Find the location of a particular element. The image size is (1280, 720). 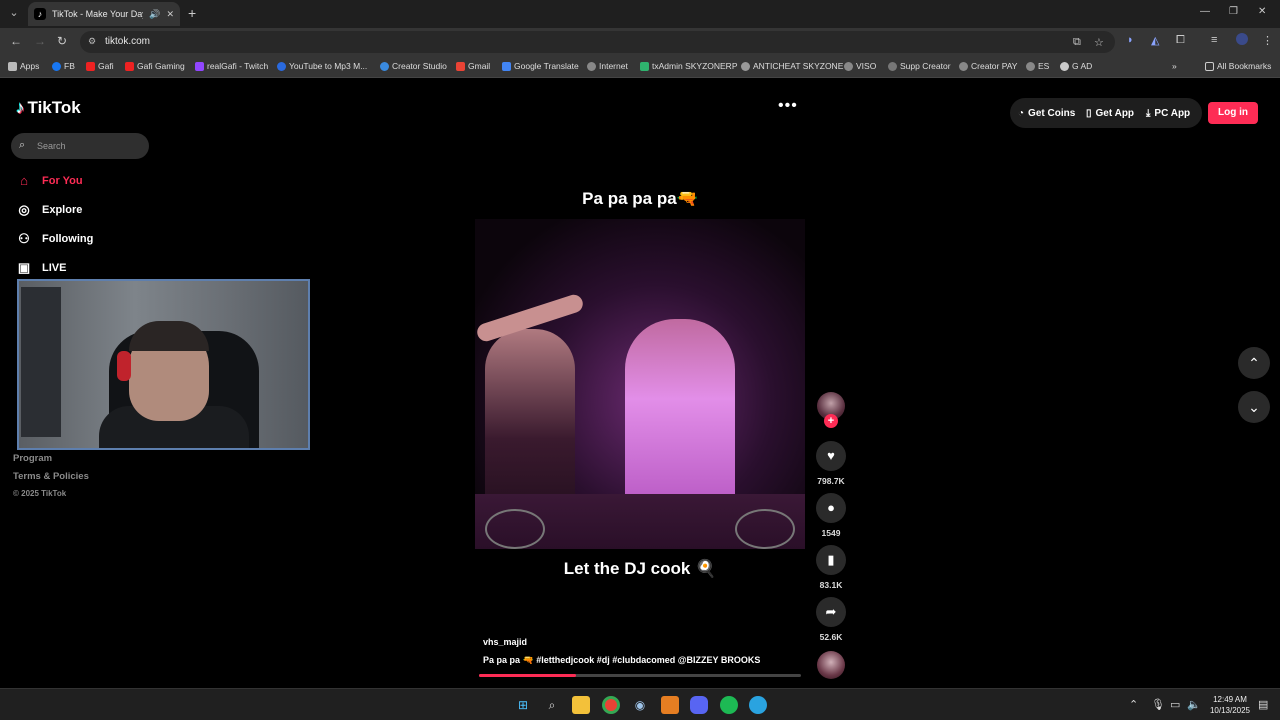

next-video-button: ⌄ is located at coordinates (1254, 407).